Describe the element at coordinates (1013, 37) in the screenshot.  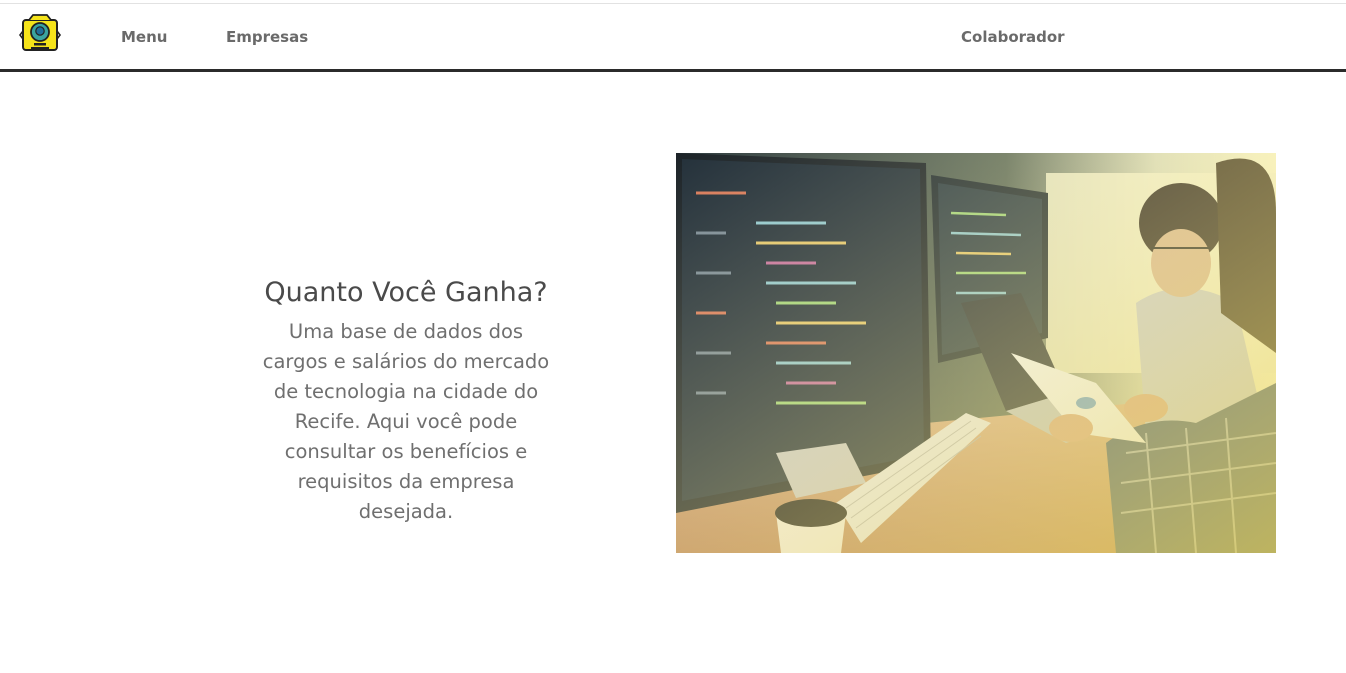
I see `nav-colaborador-link: Colaborador` at that location.